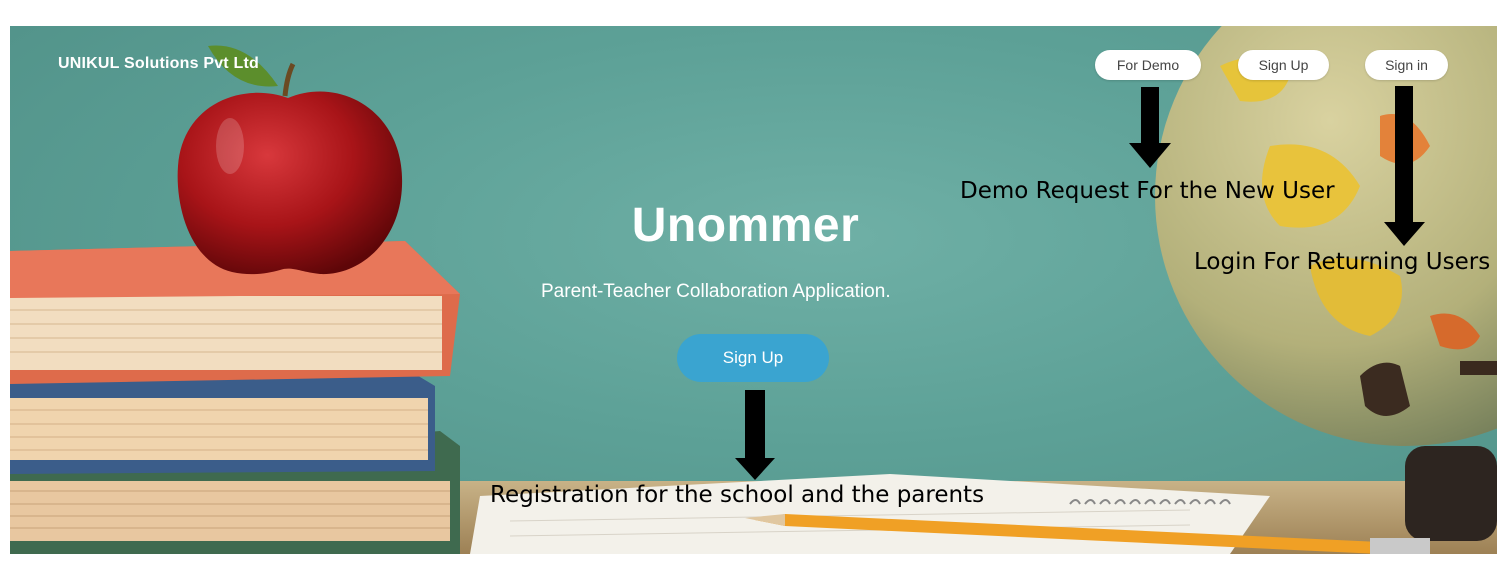 The height and width of the screenshot is (572, 1500). Describe the element at coordinates (1342, 262) in the screenshot. I see `login-annotation: Login For Returning Users` at that location.